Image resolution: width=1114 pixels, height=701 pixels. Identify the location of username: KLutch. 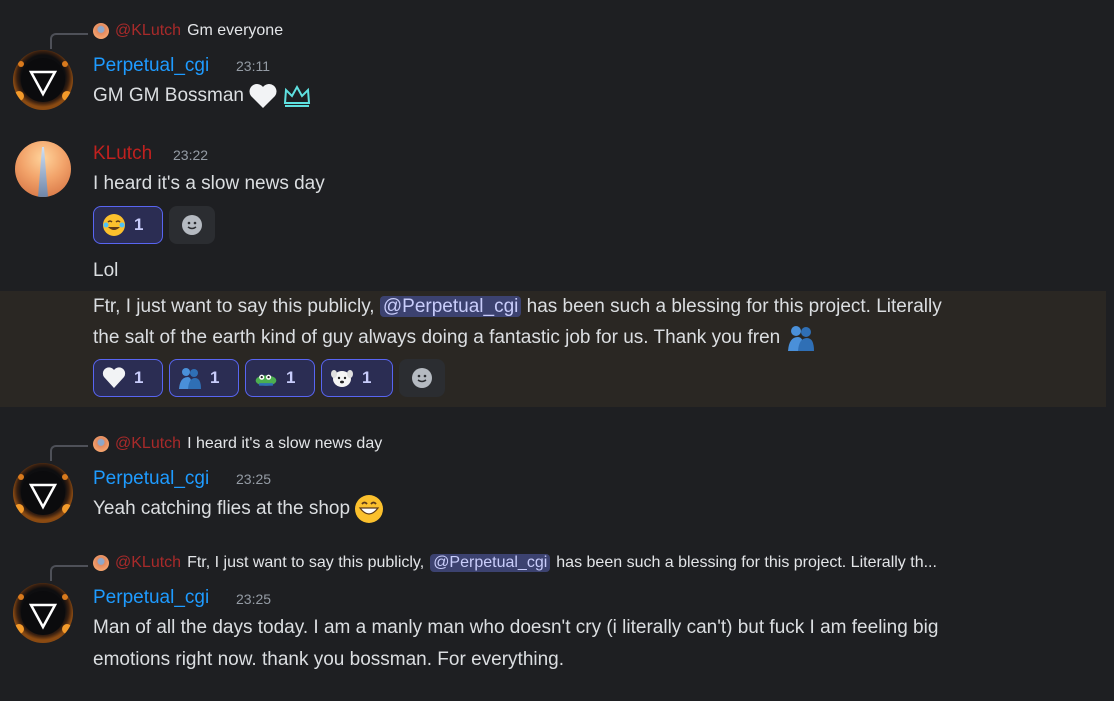
(122, 154).